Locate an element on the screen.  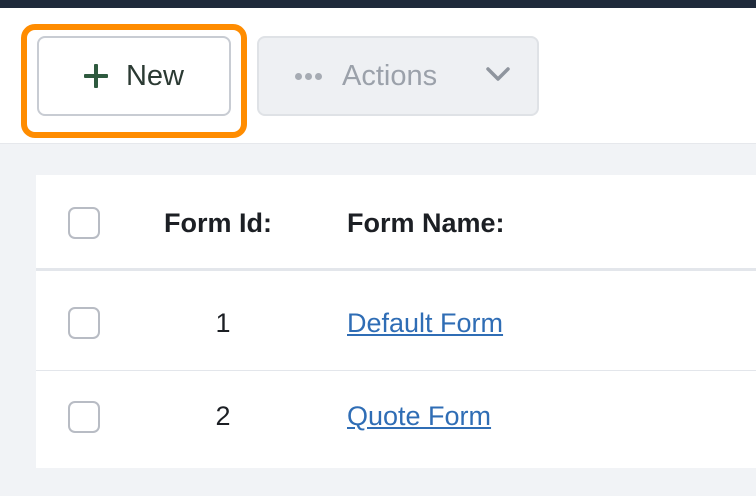
form-id-cell: 2 is located at coordinates (223, 416).